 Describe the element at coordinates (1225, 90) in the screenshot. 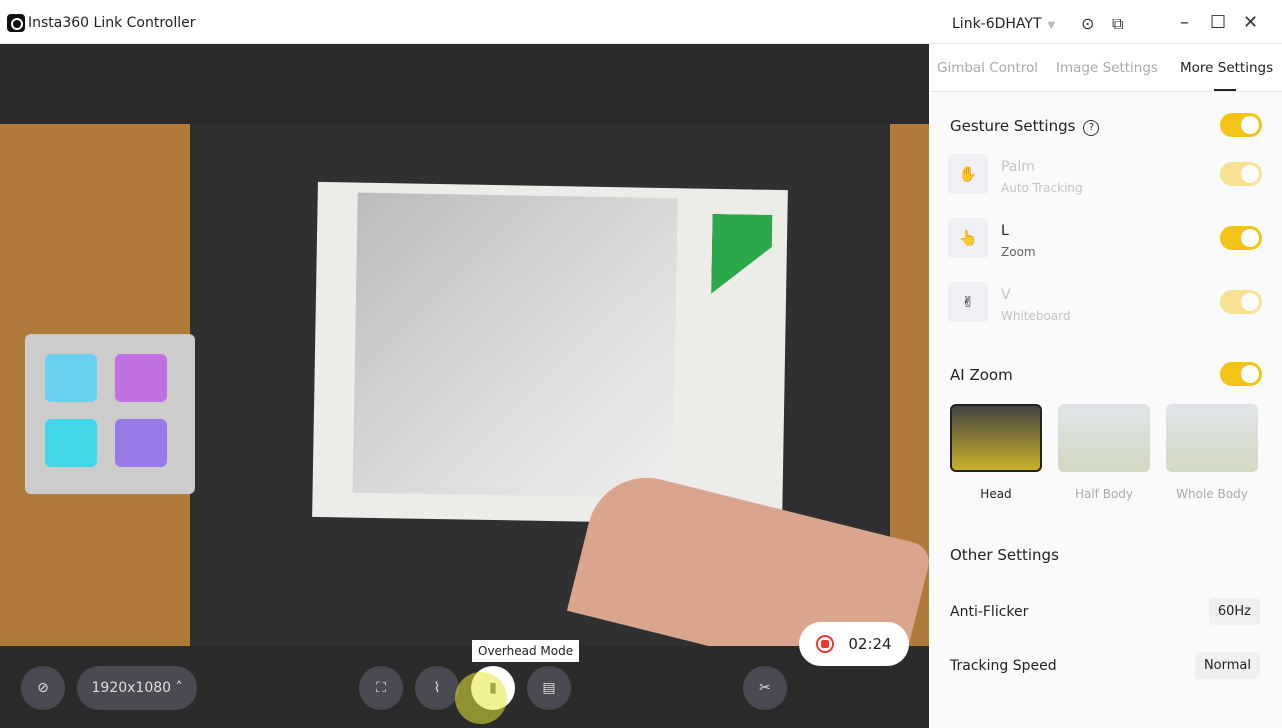

I see `active-tab-indicator` at that location.